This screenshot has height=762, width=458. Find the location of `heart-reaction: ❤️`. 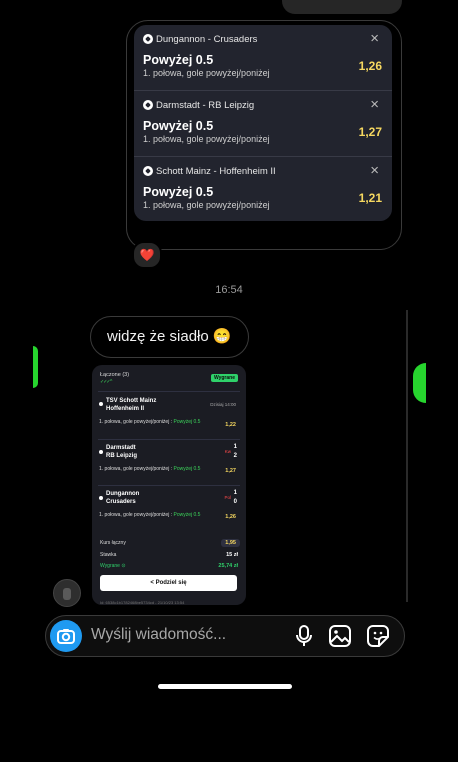

heart-reaction: ❤️ is located at coordinates (147, 255).